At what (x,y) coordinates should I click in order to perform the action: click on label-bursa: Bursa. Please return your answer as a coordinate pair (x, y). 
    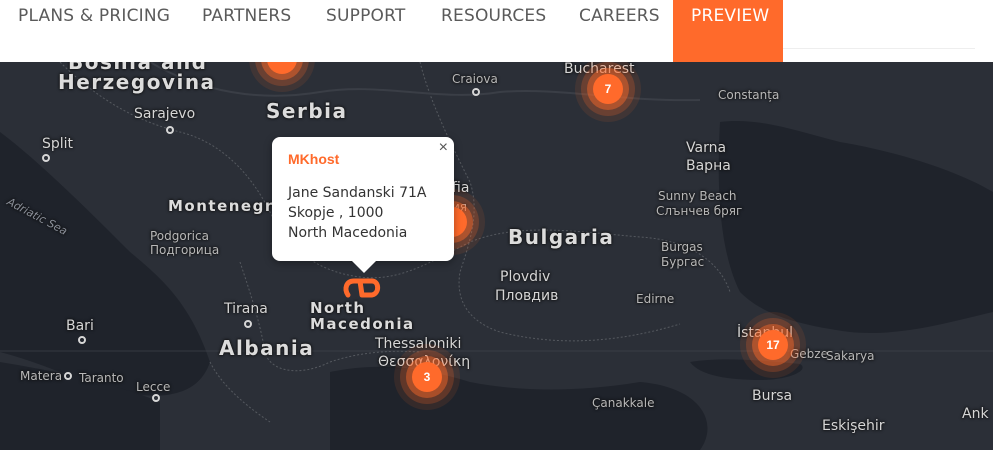
    Looking at the image, I should click on (772, 396).